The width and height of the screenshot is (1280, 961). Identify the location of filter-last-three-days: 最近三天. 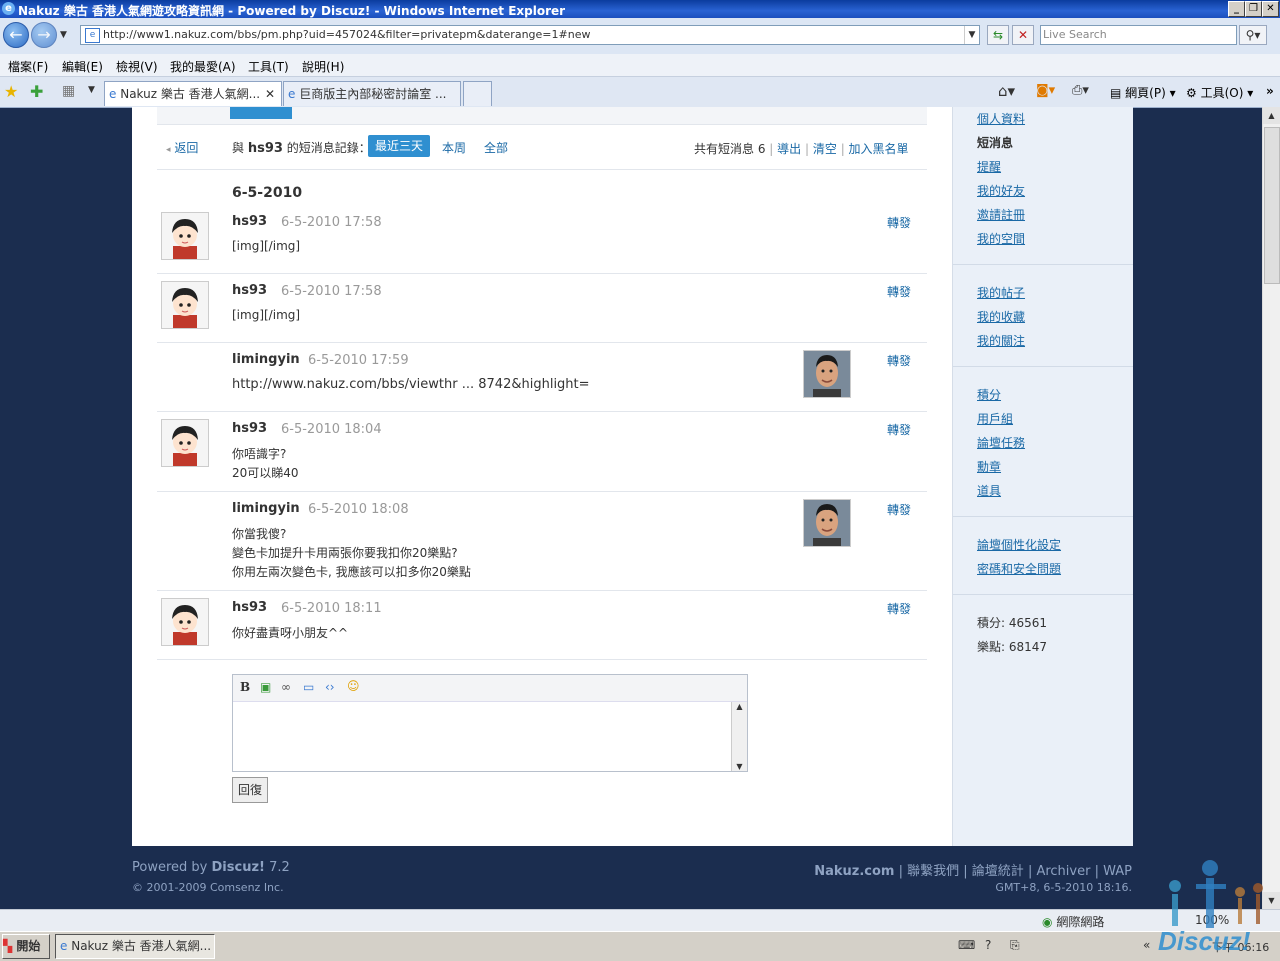
(399, 146).